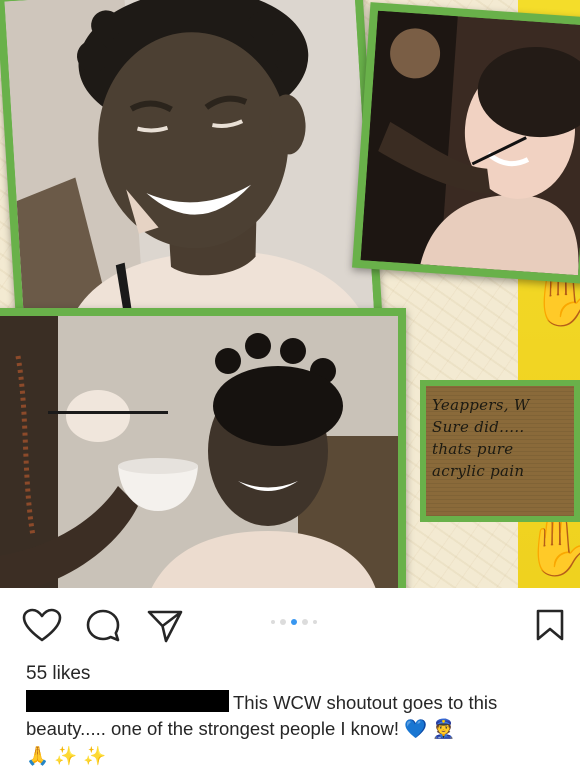  I want to click on redacted-username, so click(127, 701).